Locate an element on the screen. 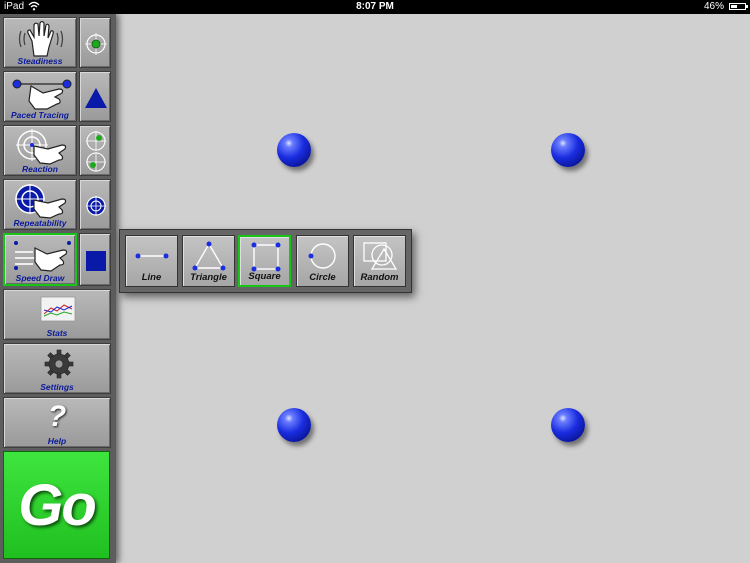 This screenshot has width=750, height=563. hand-target-icon is located at coordinates (41, 147).